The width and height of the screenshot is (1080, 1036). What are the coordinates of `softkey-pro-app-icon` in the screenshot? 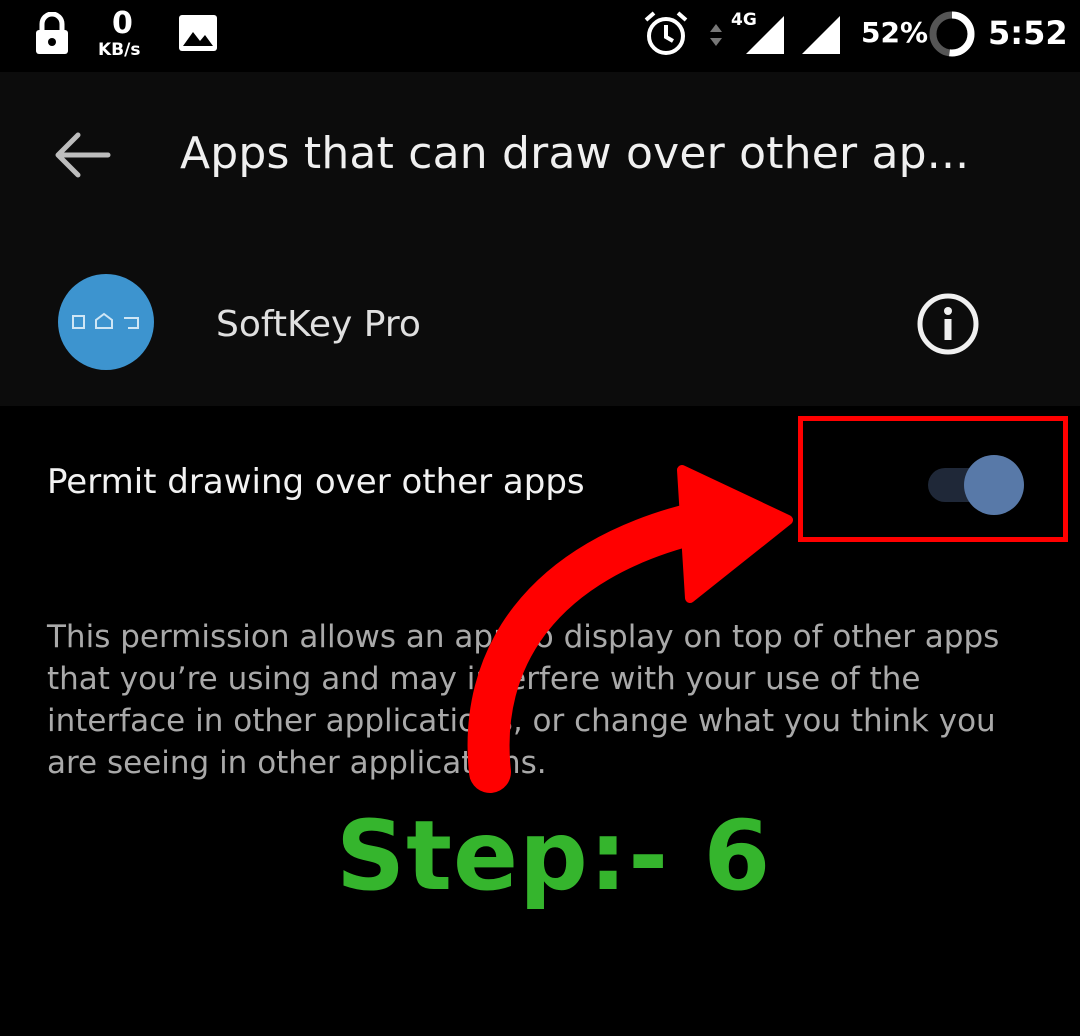 It's located at (106, 322).